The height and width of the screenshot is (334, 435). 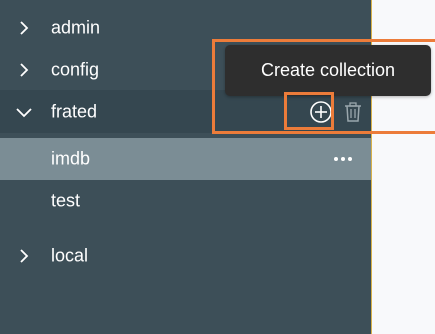 What do you see at coordinates (343, 159) in the screenshot?
I see `collection-options-button` at bounding box center [343, 159].